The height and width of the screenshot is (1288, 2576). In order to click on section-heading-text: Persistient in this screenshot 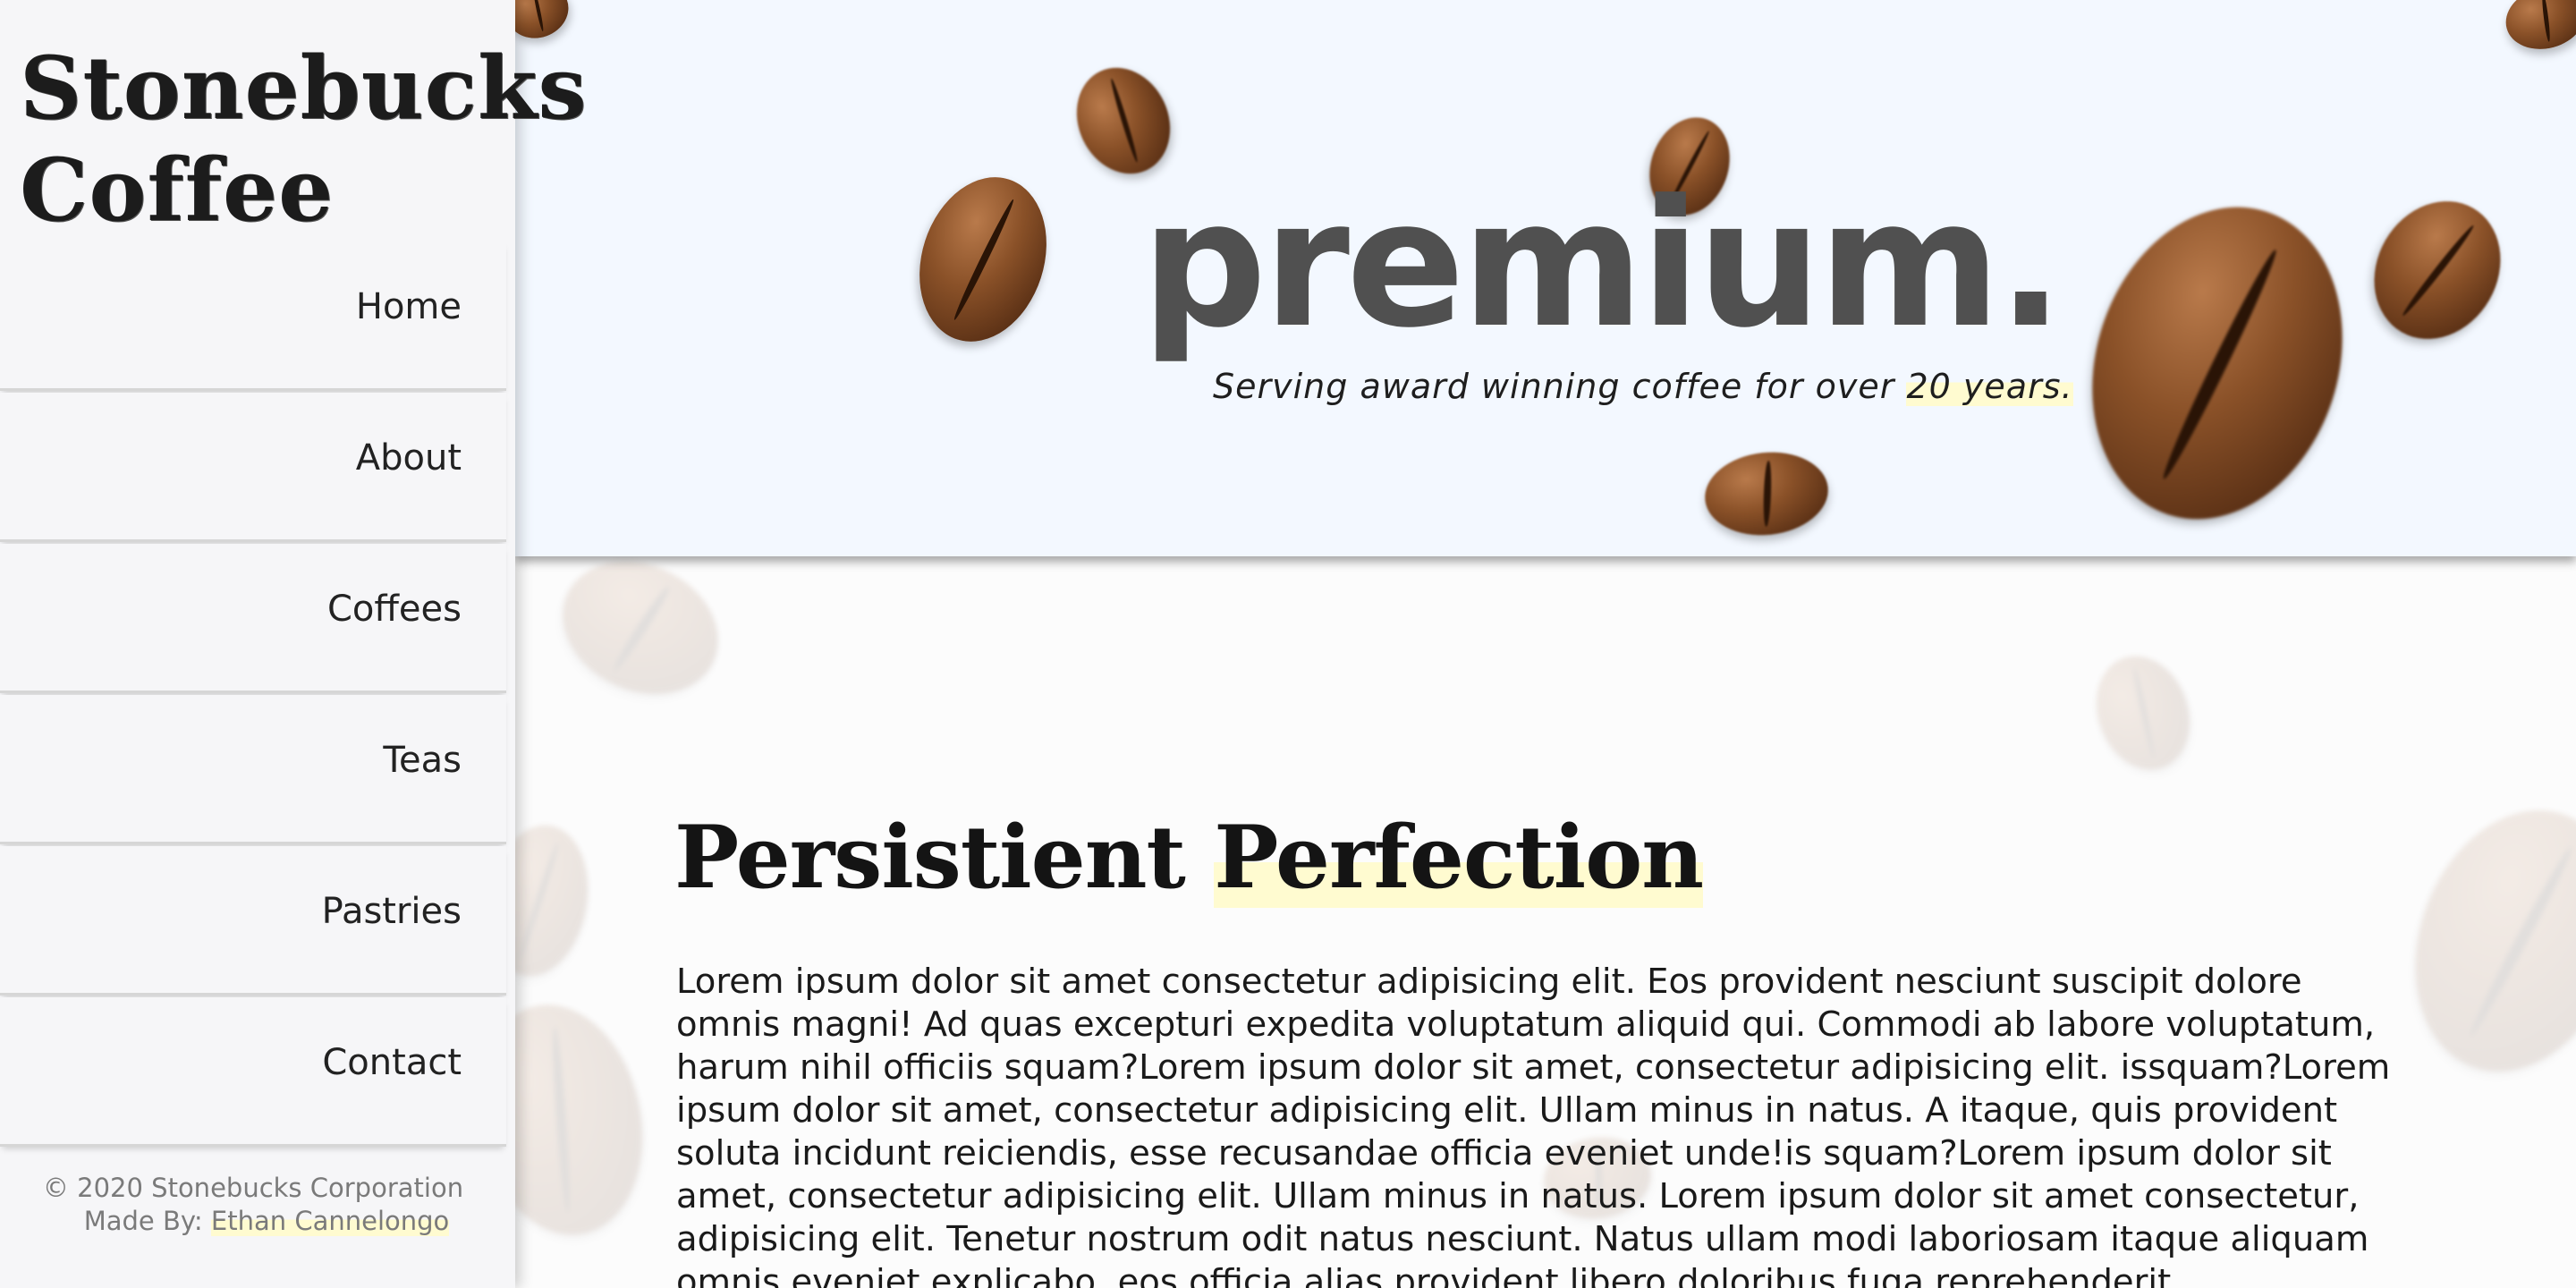, I will do `click(930, 857)`.